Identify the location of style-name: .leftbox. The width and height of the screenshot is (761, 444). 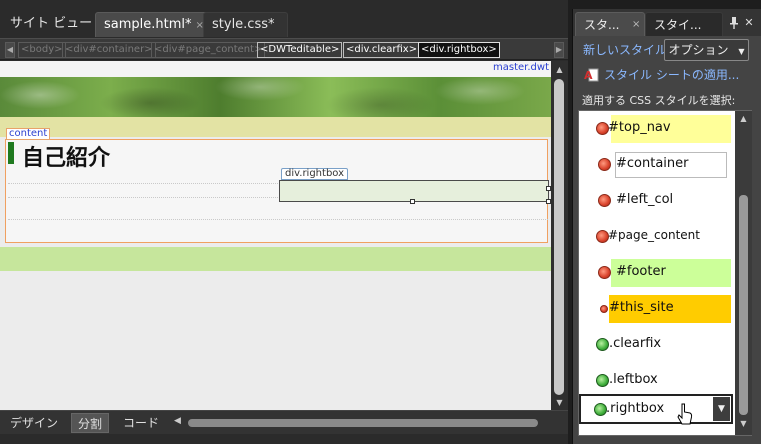
(633, 379).